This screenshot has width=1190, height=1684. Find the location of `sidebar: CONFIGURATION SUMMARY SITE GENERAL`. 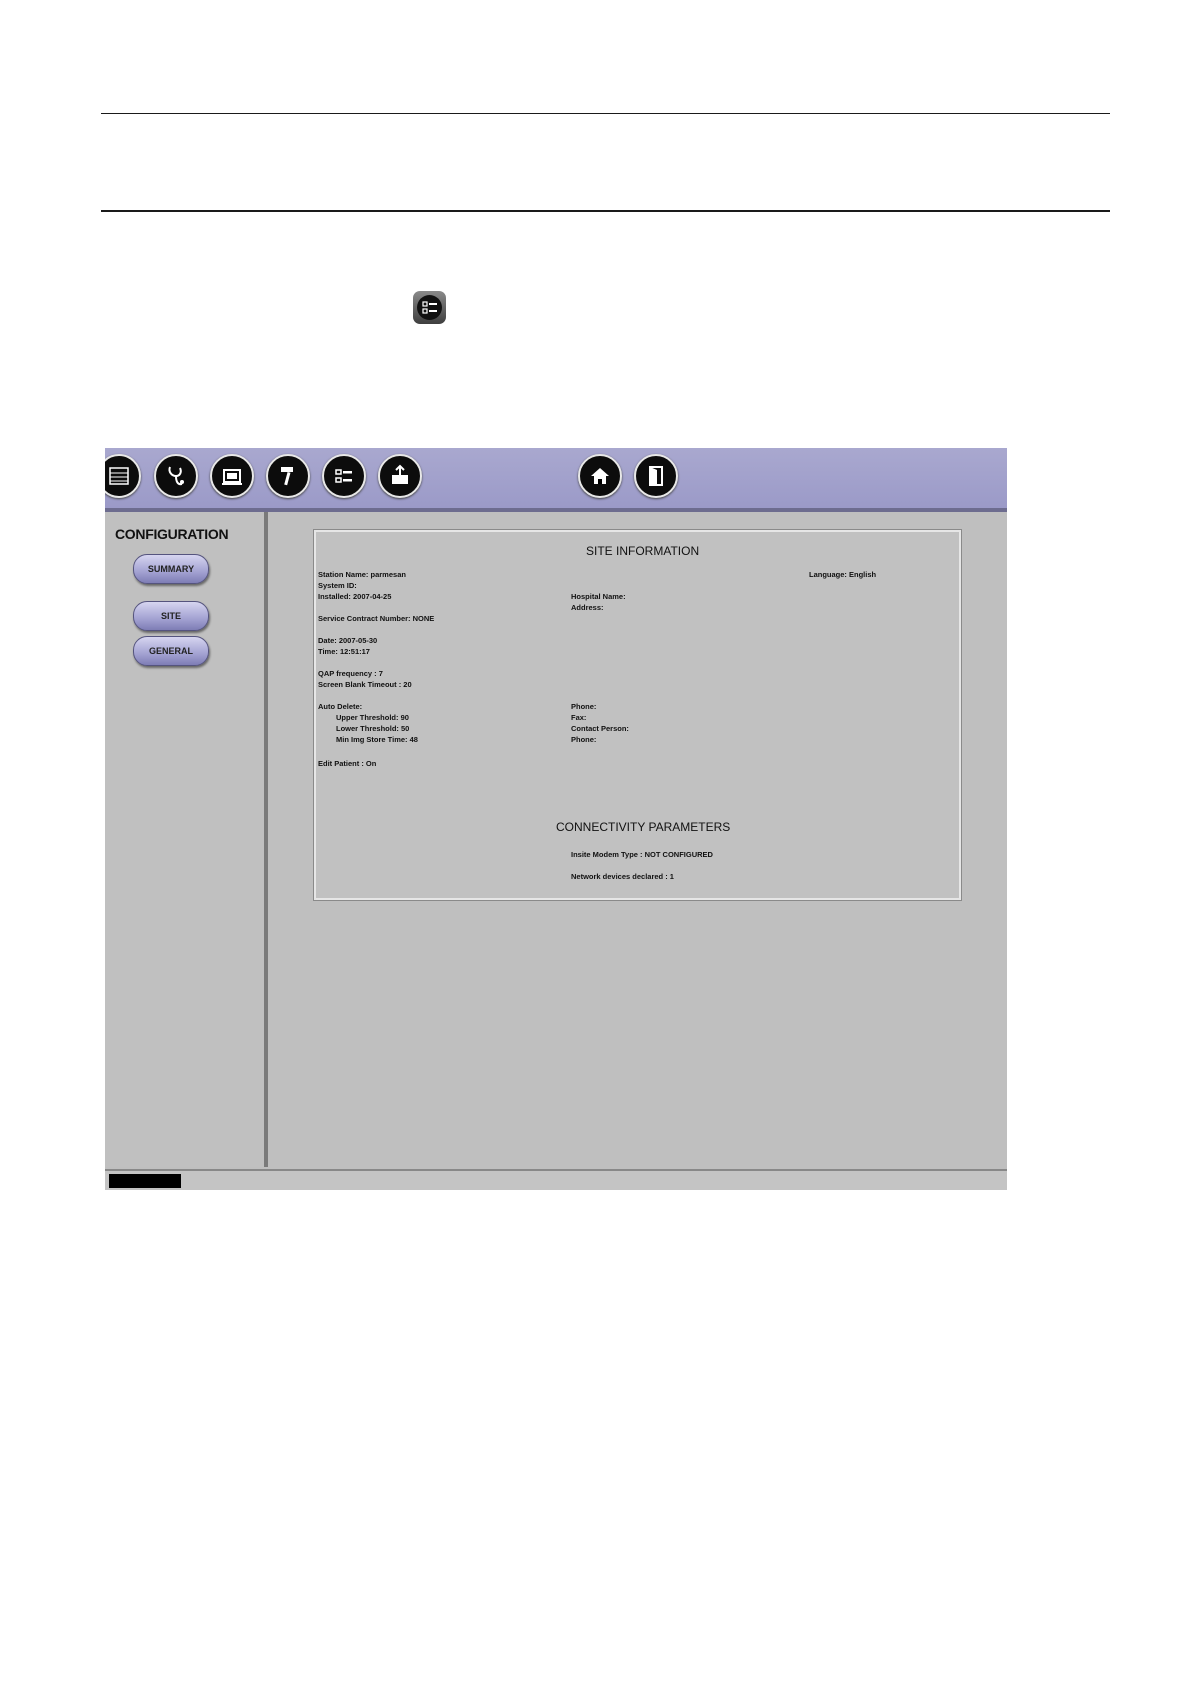

sidebar: CONFIGURATION SUMMARY SITE GENERAL is located at coordinates (186, 839).